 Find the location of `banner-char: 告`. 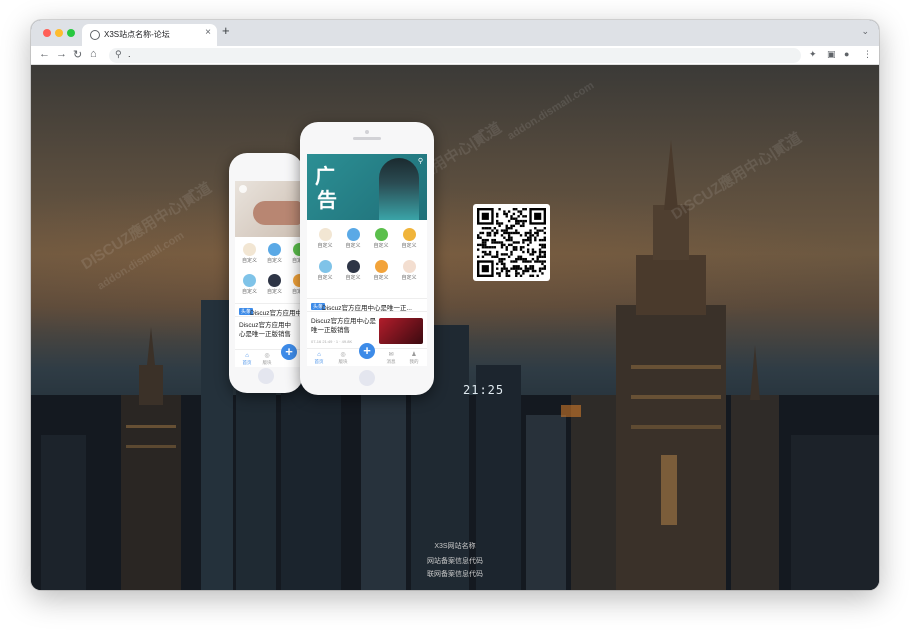

banner-char: 告 is located at coordinates (327, 200).